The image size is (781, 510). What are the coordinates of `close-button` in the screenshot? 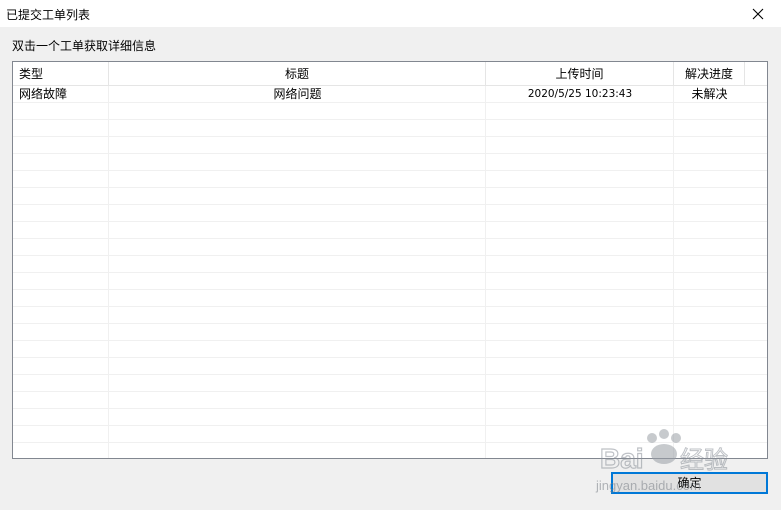 It's located at (758, 13).